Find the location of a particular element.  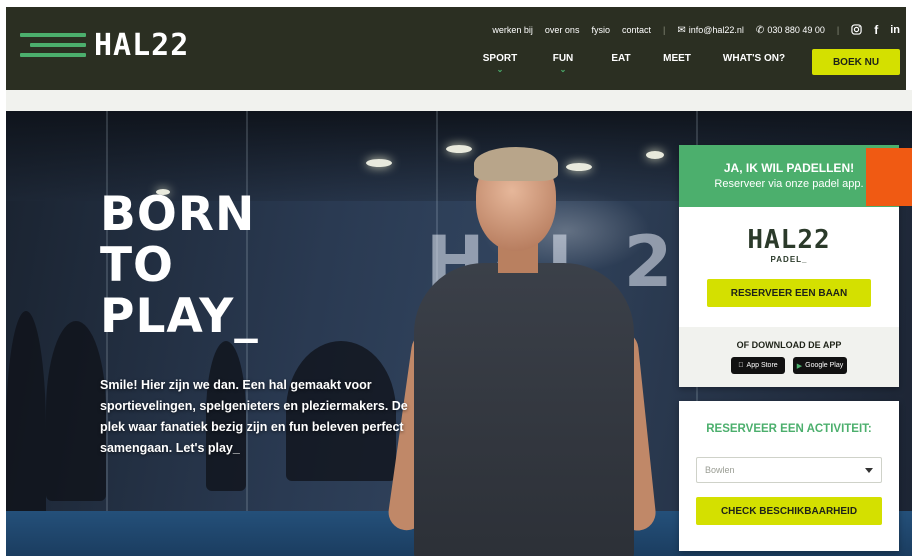

instagram-icon is located at coordinates (856, 29).